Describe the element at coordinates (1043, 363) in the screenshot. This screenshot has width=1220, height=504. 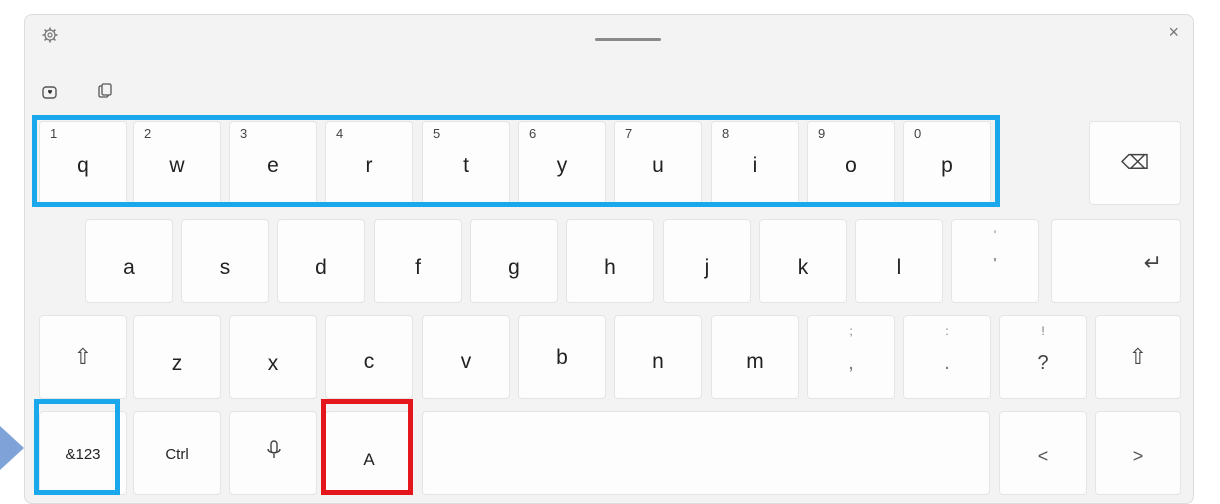
I see `key-symbol: ?` at that location.